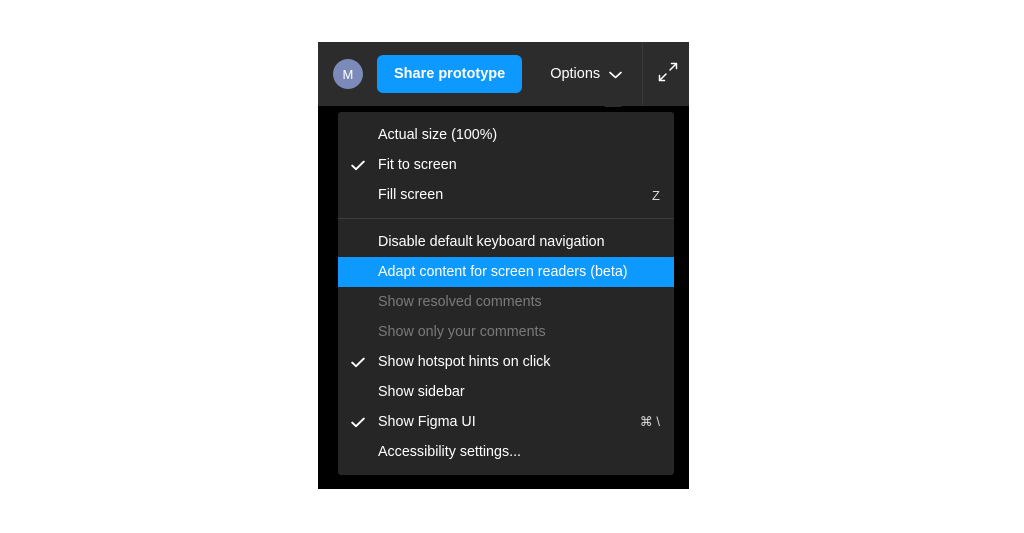 Image resolution: width=1024 pixels, height=533 pixels. What do you see at coordinates (506, 422) in the screenshot?
I see `menu-item: Show Figma UI ⌘ \` at bounding box center [506, 422].